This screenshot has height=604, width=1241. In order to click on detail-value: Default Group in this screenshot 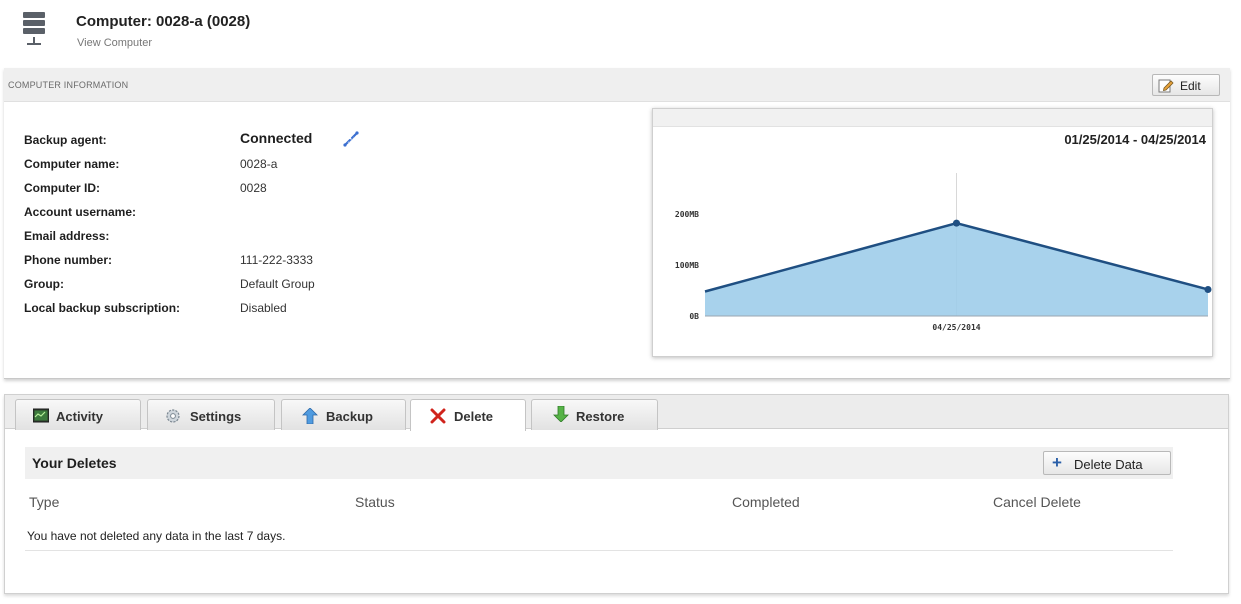, I will do `click(277, 284)`.